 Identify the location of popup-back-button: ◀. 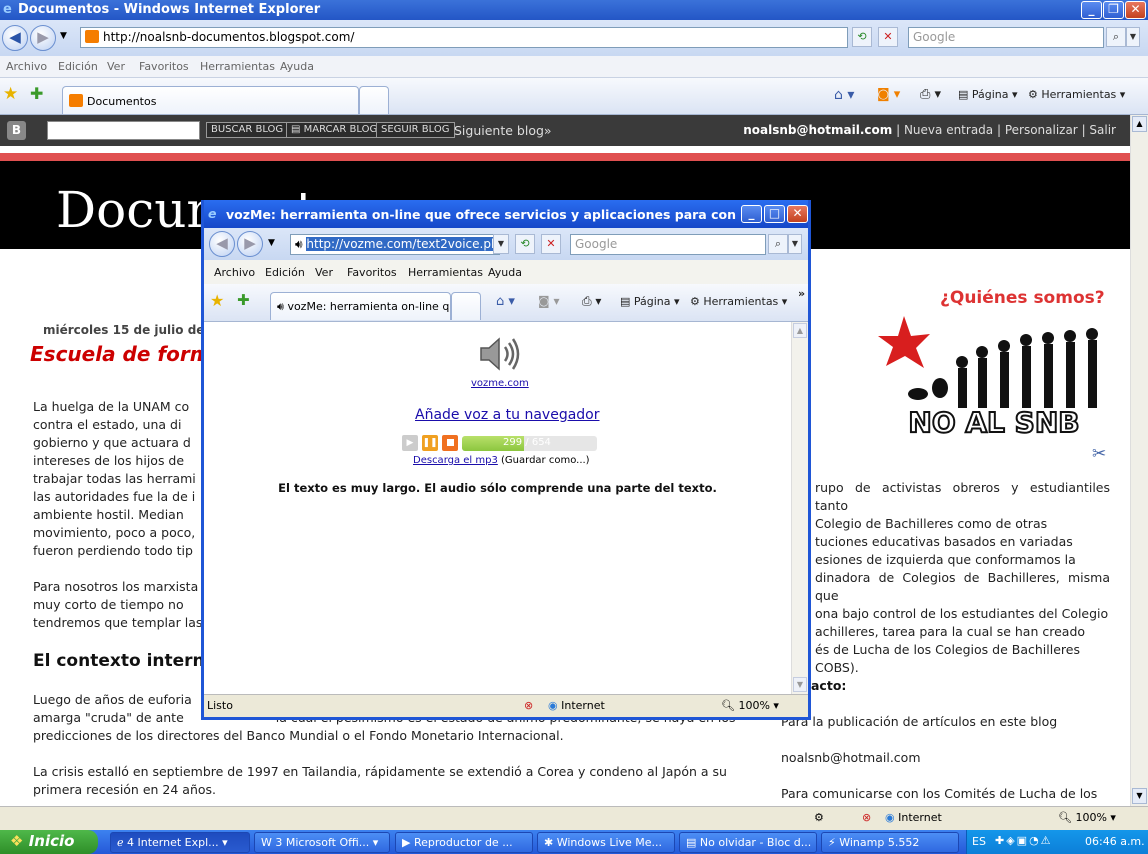
(222, 244).